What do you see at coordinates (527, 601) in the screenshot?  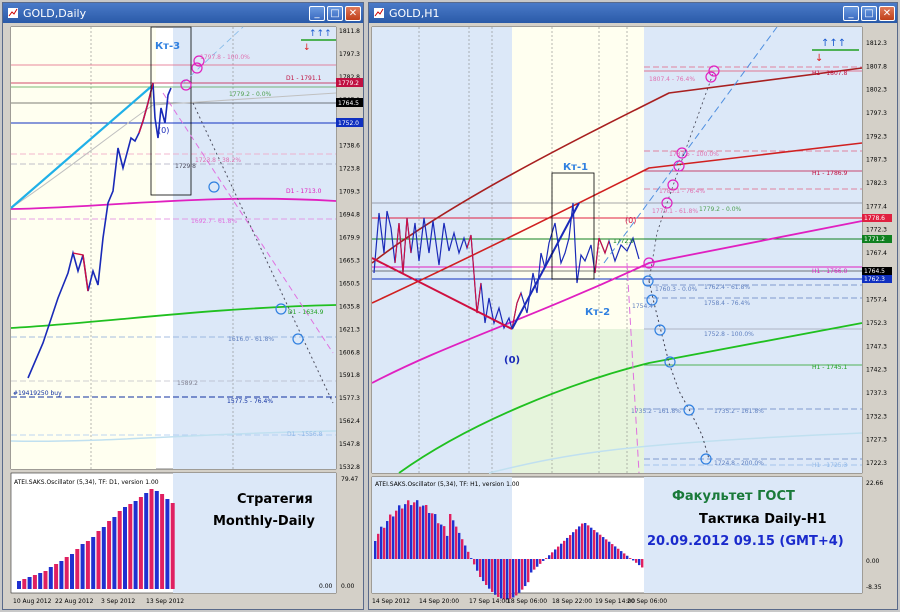 I see `date-tick: 18 Sep 06:00` at bounding box center [527, 601].